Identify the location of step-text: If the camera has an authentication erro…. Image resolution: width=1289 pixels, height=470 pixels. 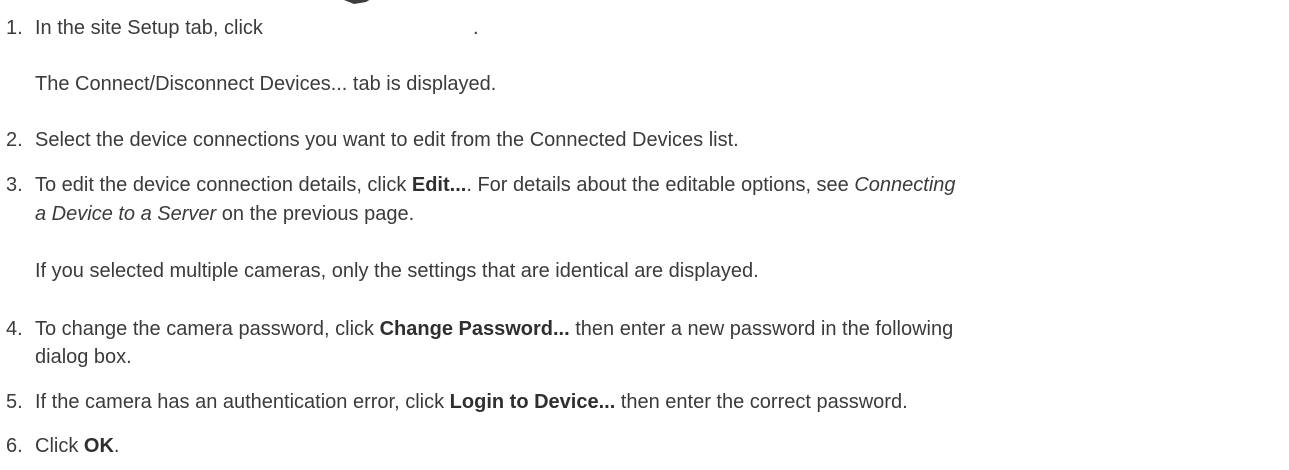
(471, 402).